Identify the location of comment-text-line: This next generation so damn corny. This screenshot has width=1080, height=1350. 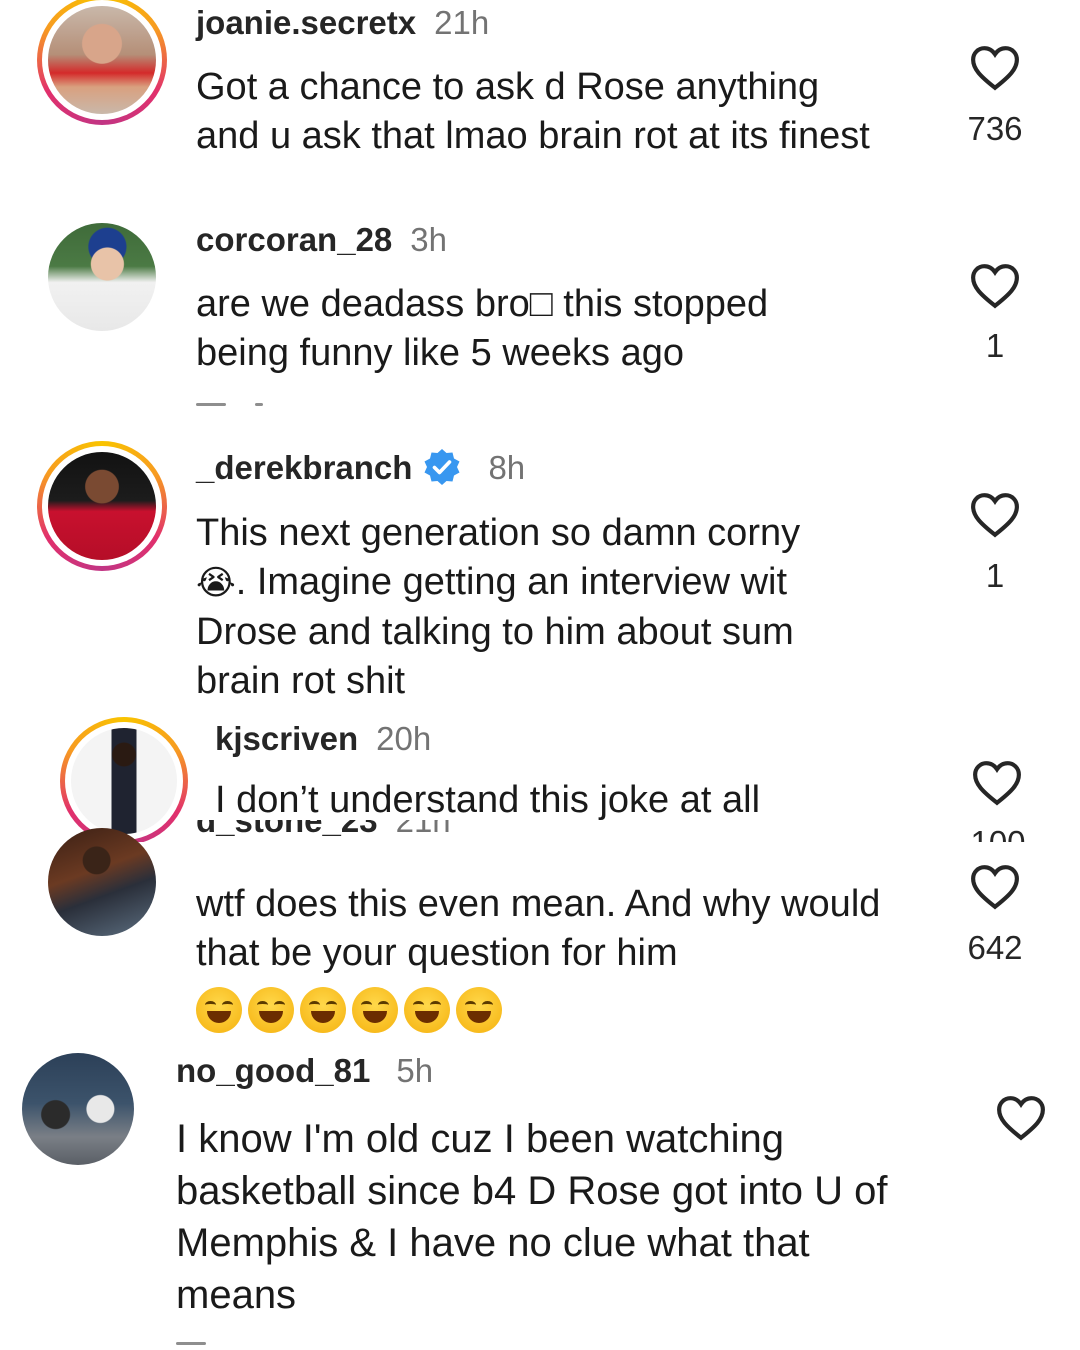
(498, 533).